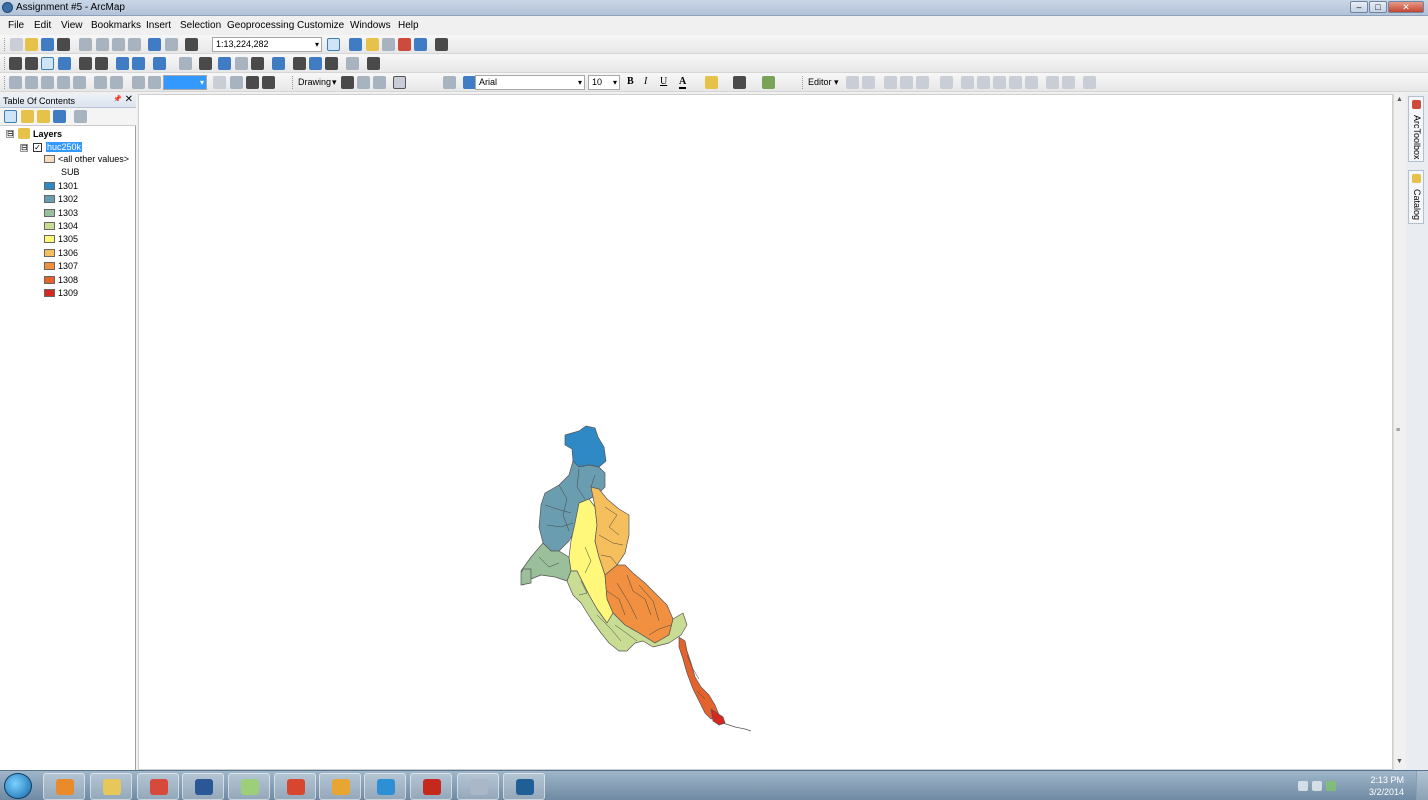 This screenshot has width=1428, height=800. I want to click on menu-selection: Selection, so click(200, 25).